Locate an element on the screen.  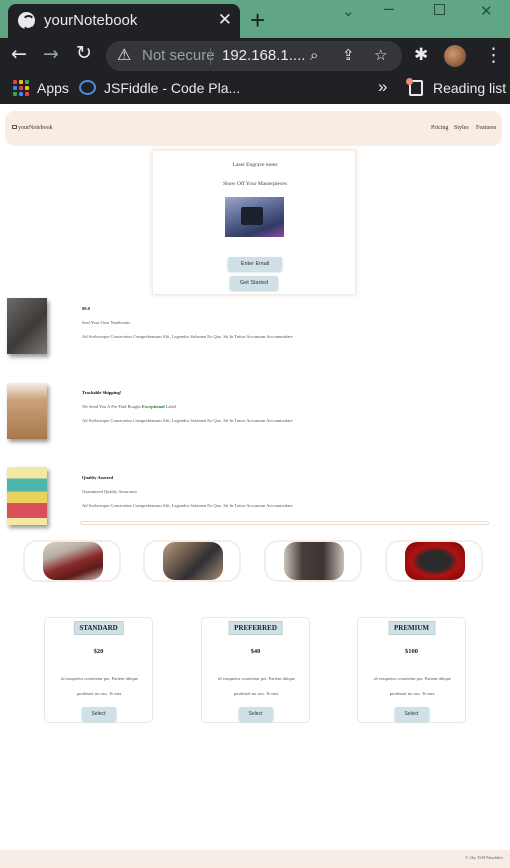
omnibox-separator is located at coordinates (210, 56).